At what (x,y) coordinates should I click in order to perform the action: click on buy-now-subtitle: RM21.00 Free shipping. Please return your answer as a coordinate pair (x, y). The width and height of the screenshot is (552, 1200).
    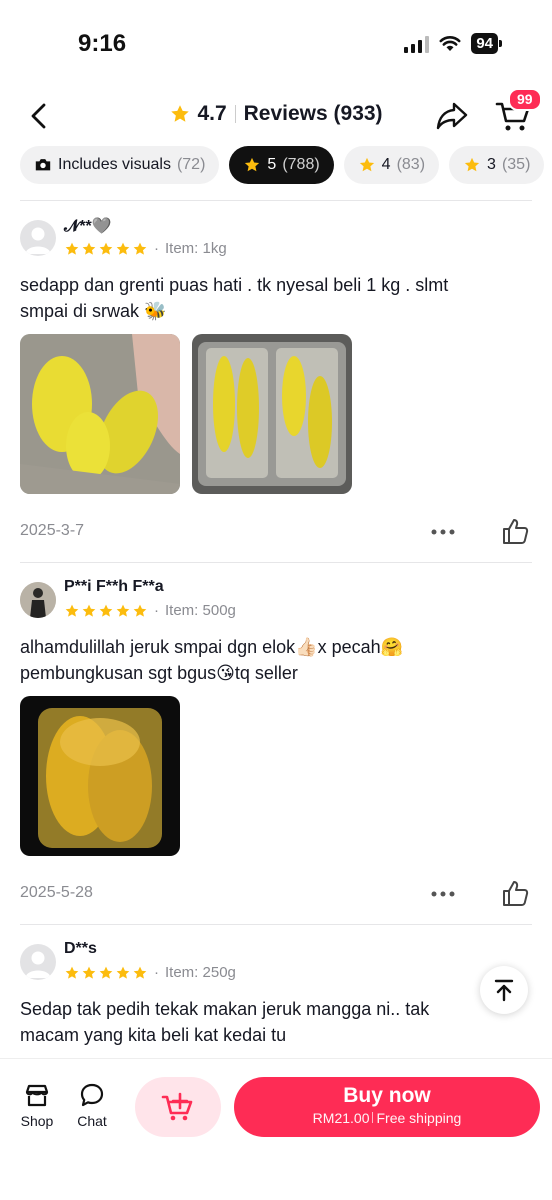
    Looking at the image, I should click on (387, 1118).